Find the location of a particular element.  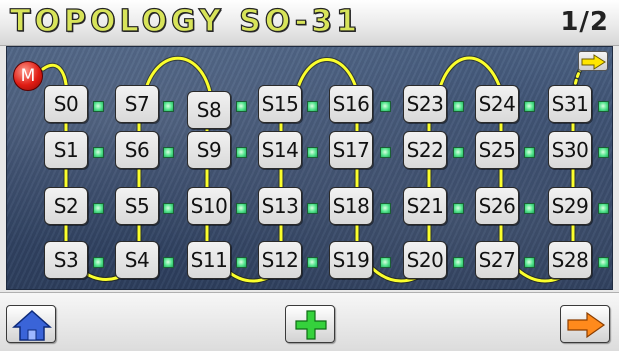

slave-slot: S21 is located at coordinates (425, 206).